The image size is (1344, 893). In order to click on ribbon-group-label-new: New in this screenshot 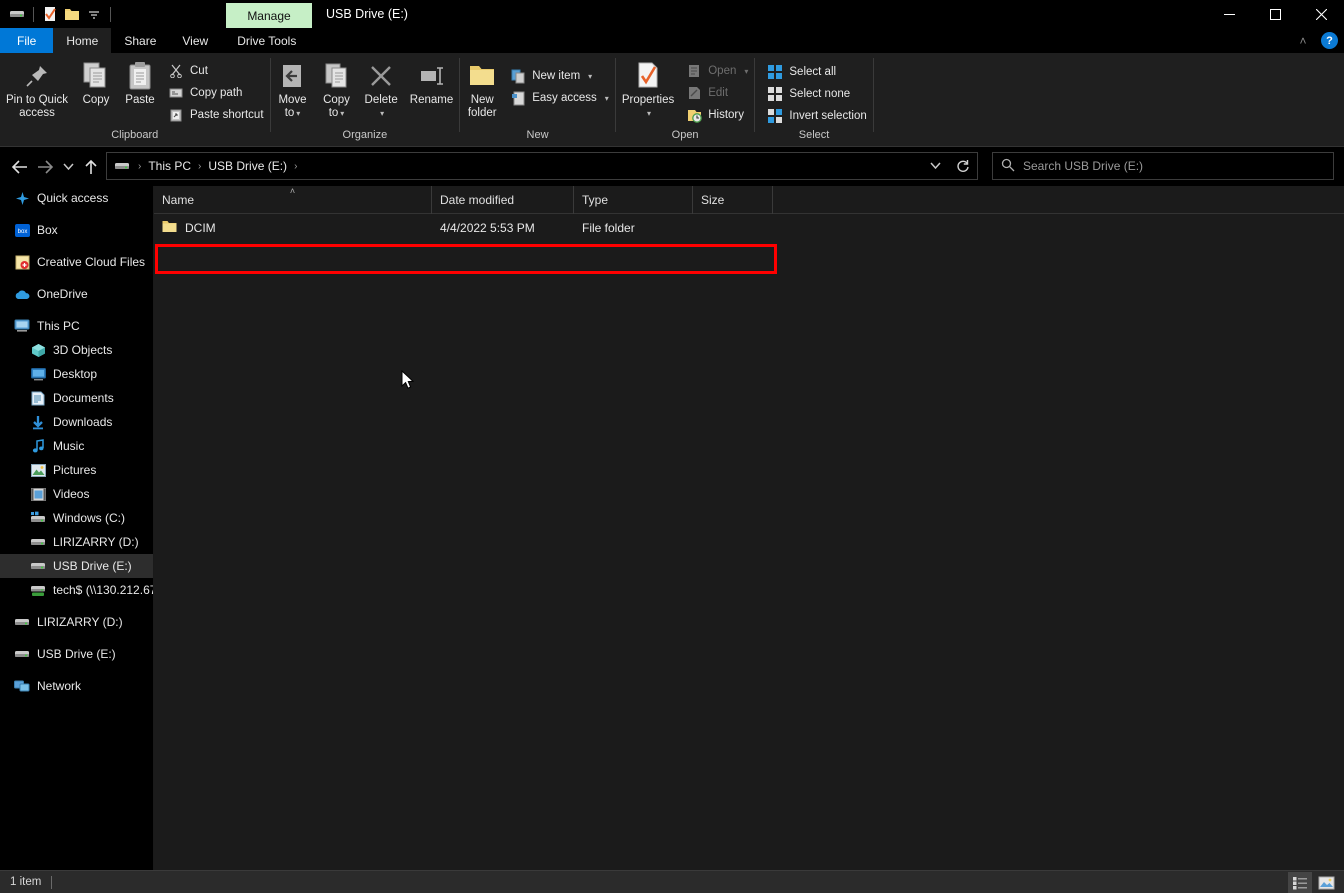, I will do `click(537, 135)`.